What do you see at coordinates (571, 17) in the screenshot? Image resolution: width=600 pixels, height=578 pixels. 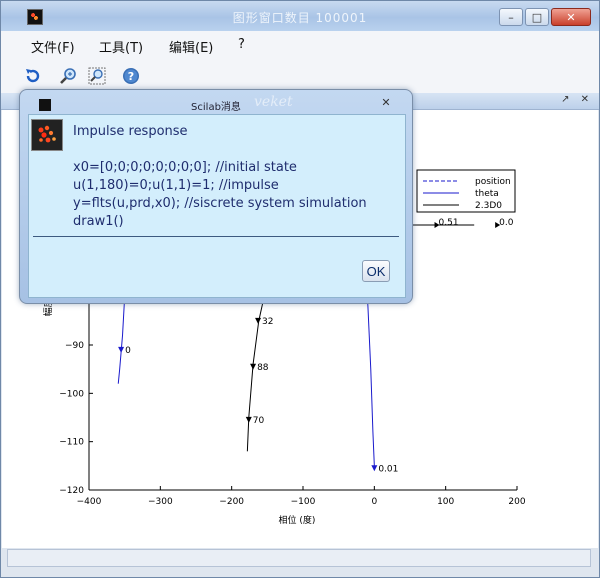 I see `close-button: ✕` at bounding box center [571, 17].